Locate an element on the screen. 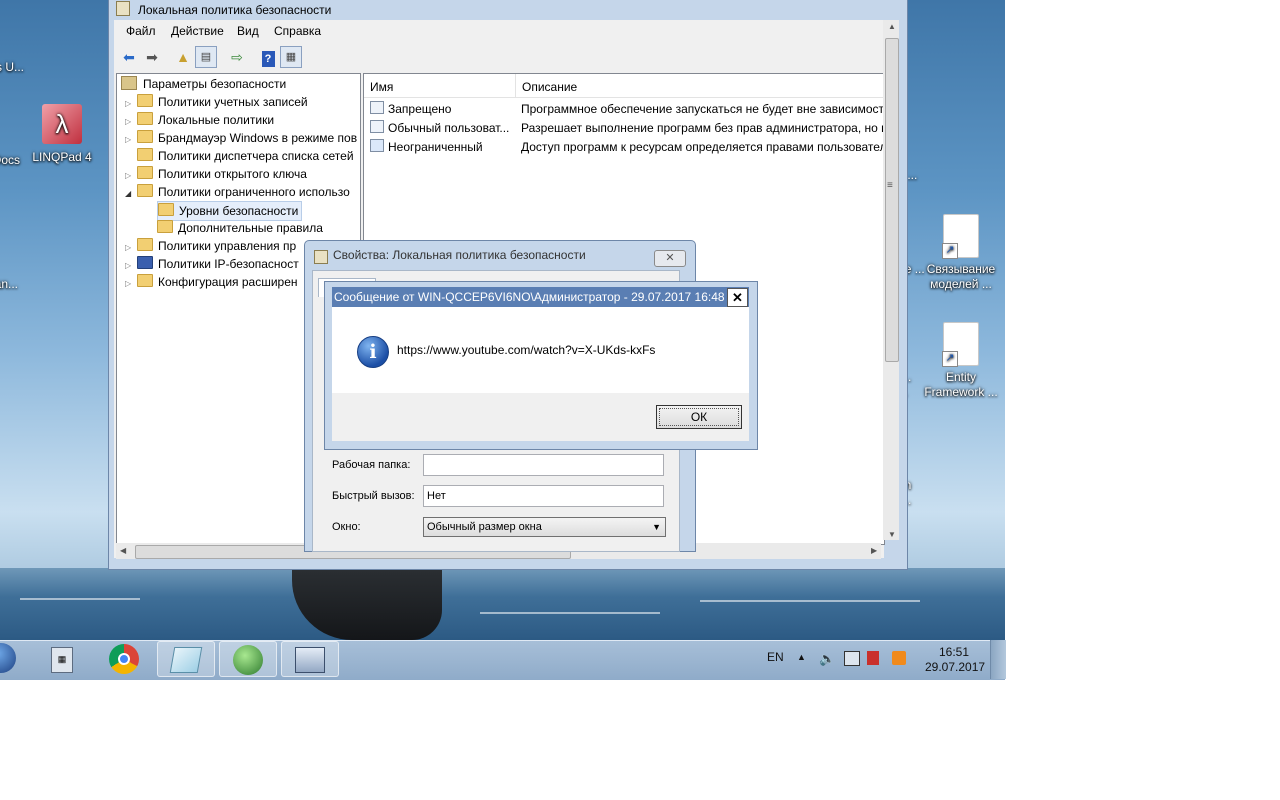 The image size is (1280, 800). export-icon: ⇨ is located at coordinates (237, 57).